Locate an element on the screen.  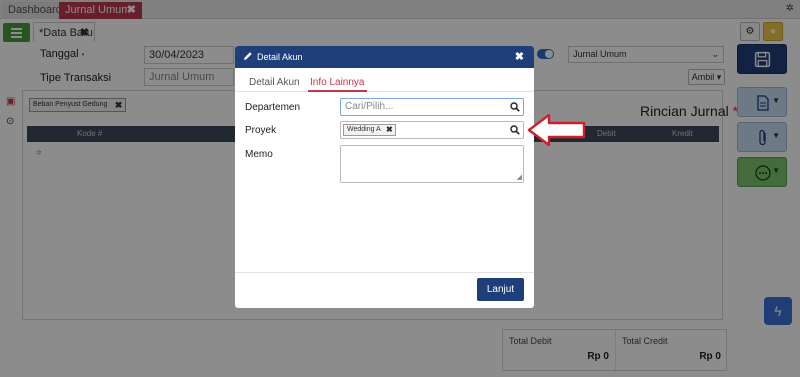
resize-handle-icon: ◢ is located at coordinates (519, 177).